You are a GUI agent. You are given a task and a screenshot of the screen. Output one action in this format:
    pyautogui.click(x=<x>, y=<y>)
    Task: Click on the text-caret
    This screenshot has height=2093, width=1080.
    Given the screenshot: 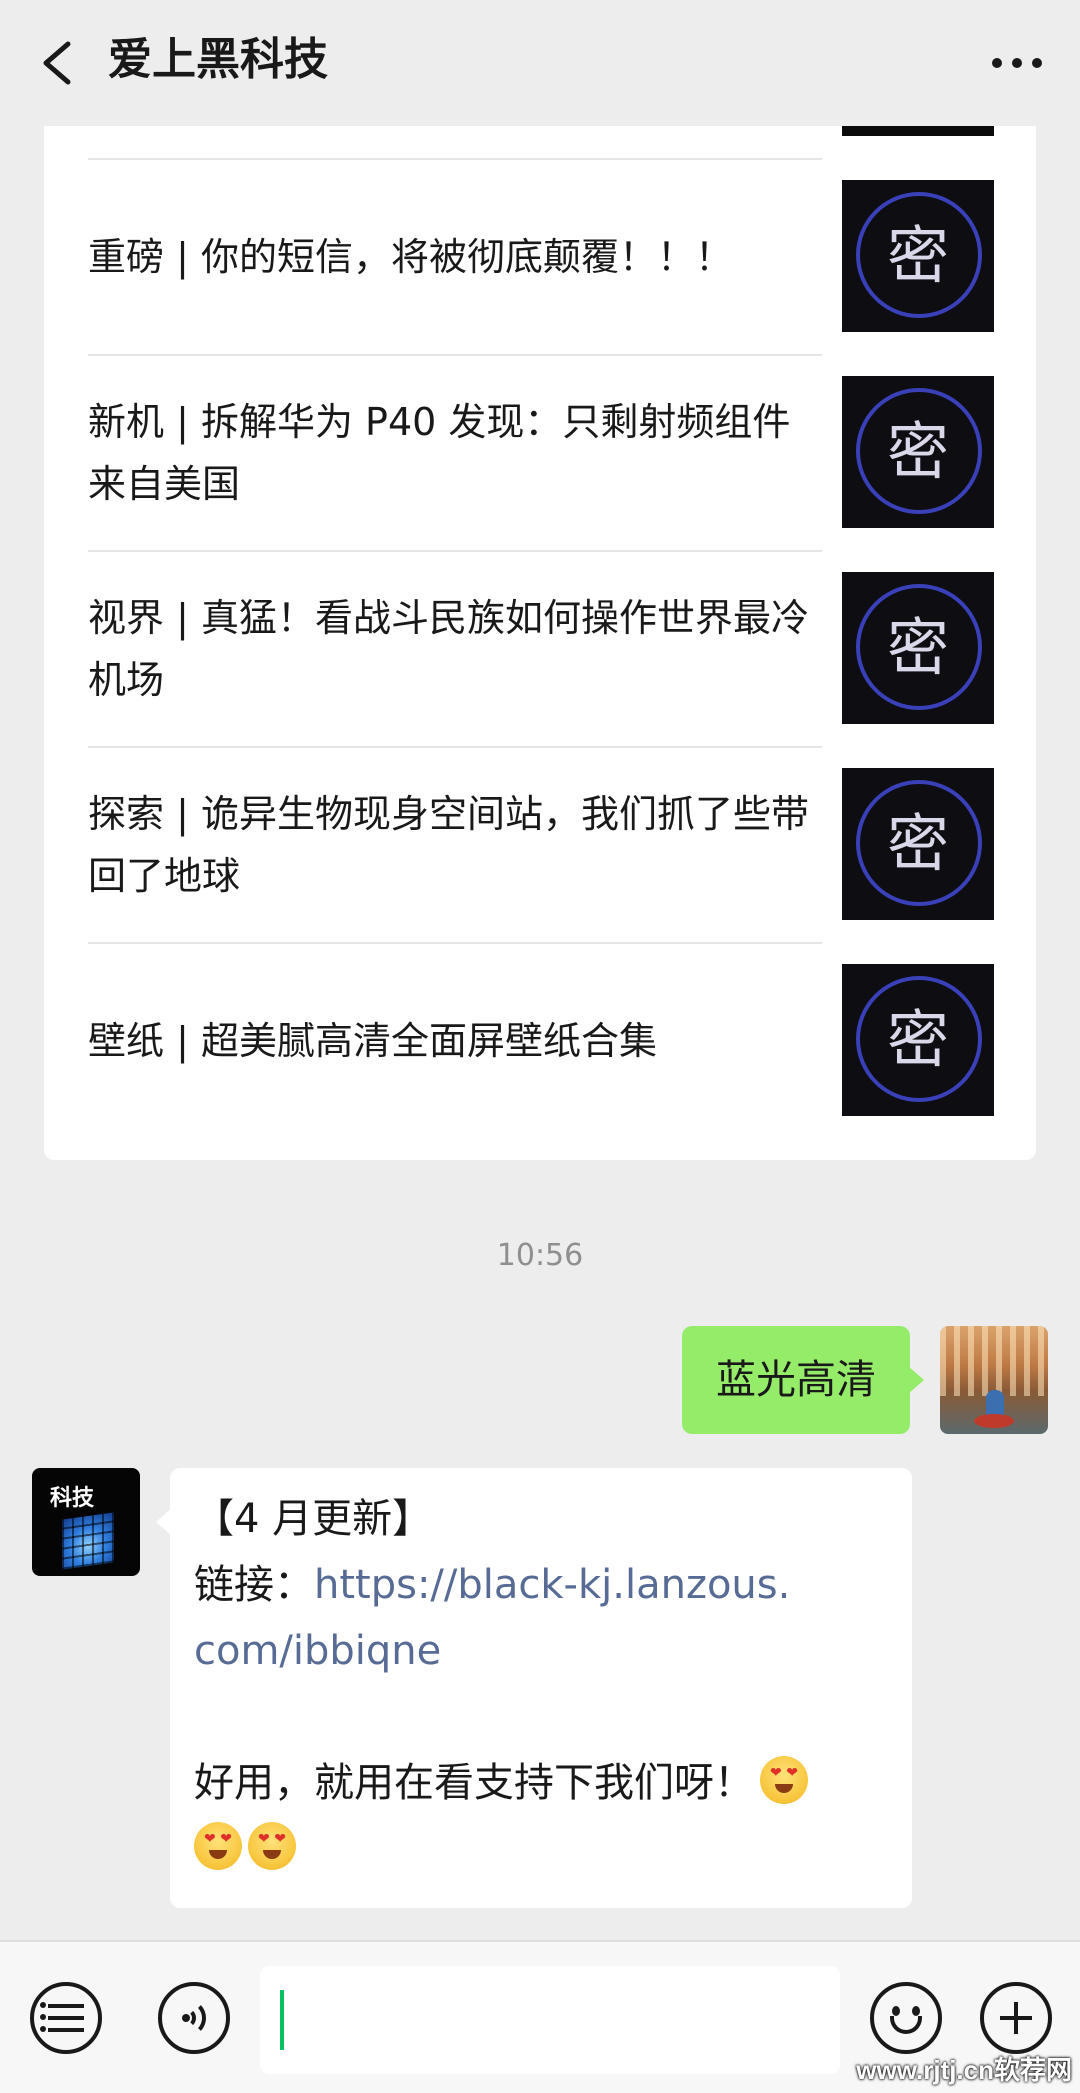 What is the action you would take?
    pyautogui.click(x=282, y=2020)
    